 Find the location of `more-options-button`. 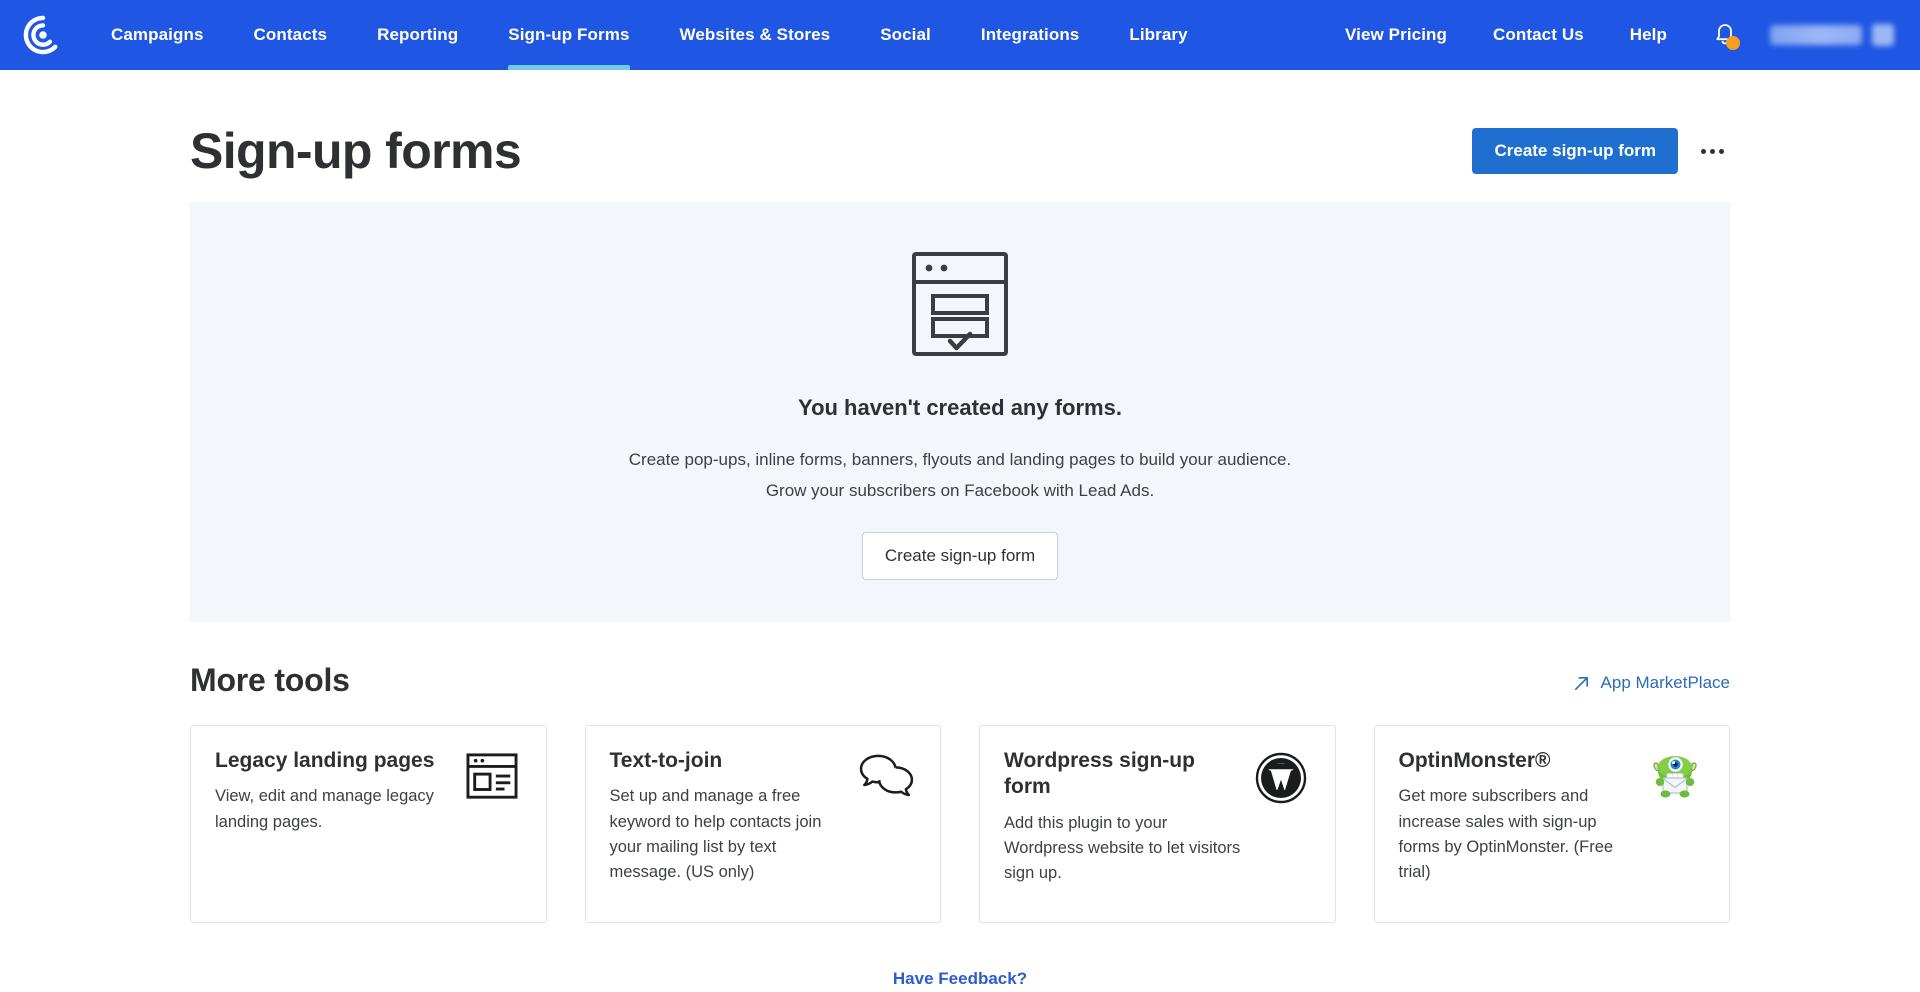

more-options-button is located at coordinates (1712, 151).